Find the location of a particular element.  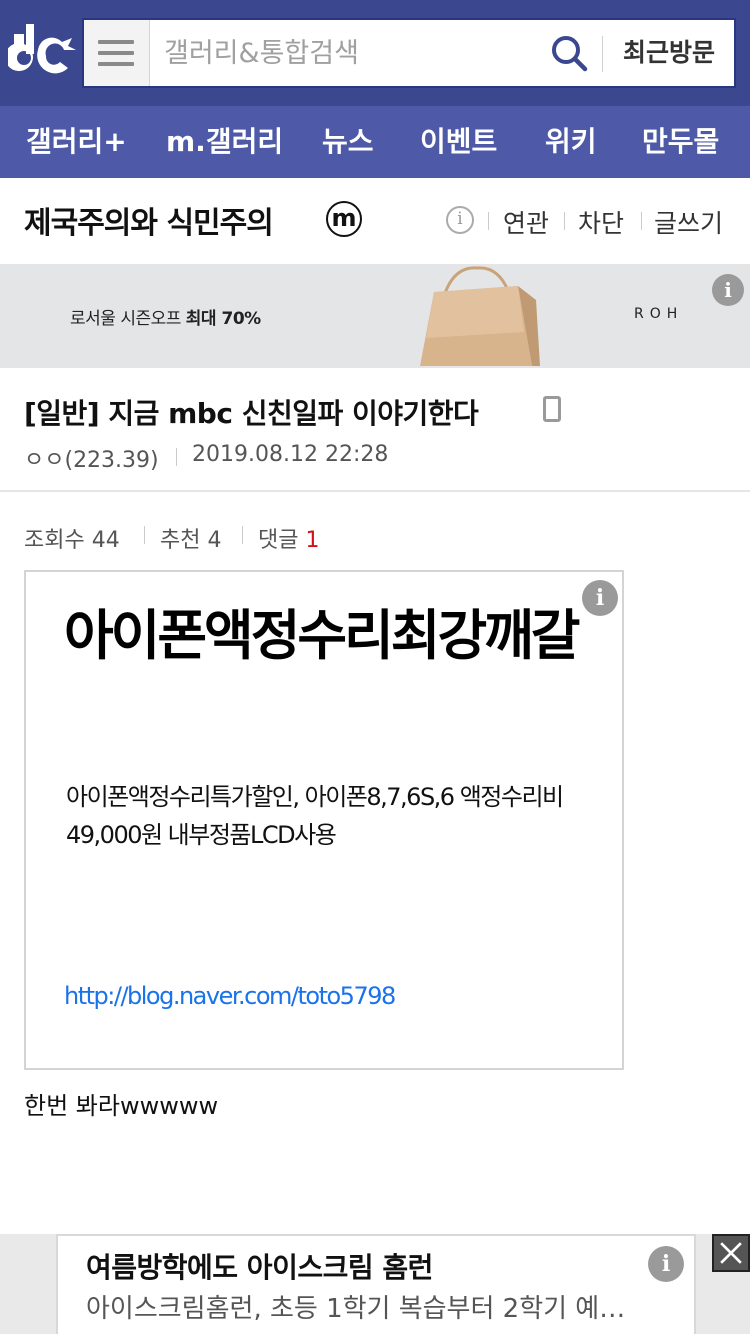

mobile-phone-icon is located at coordinates (552, 409).